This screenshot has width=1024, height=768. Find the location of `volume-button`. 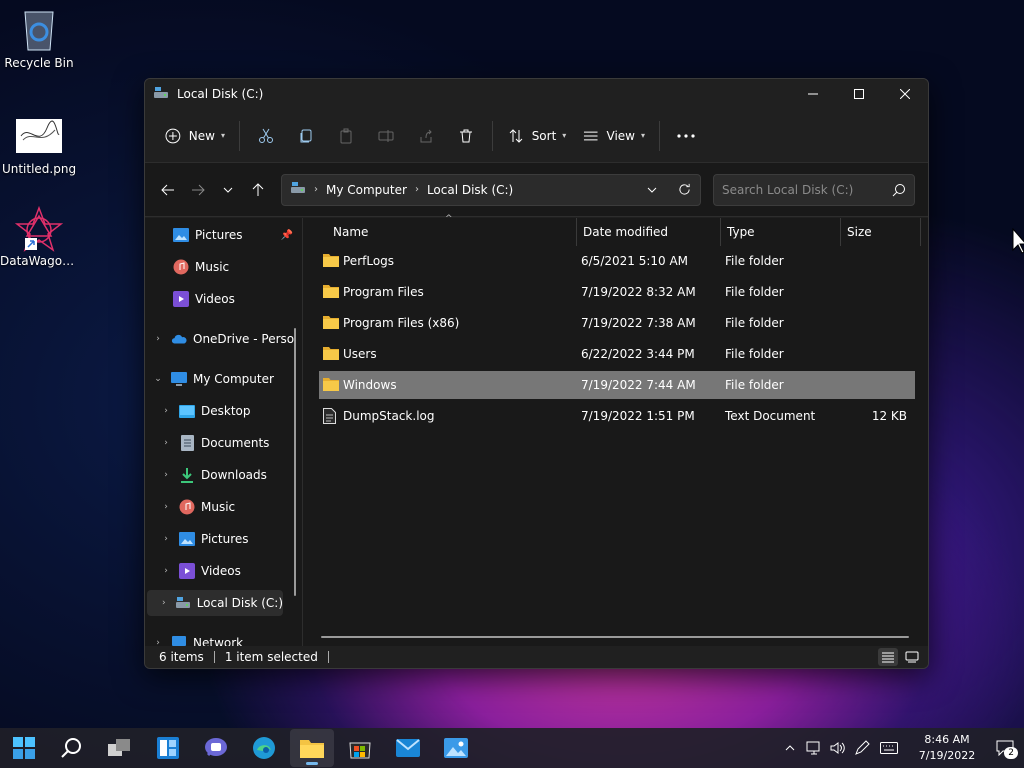

volume-button is located at coordinates (838, 748).